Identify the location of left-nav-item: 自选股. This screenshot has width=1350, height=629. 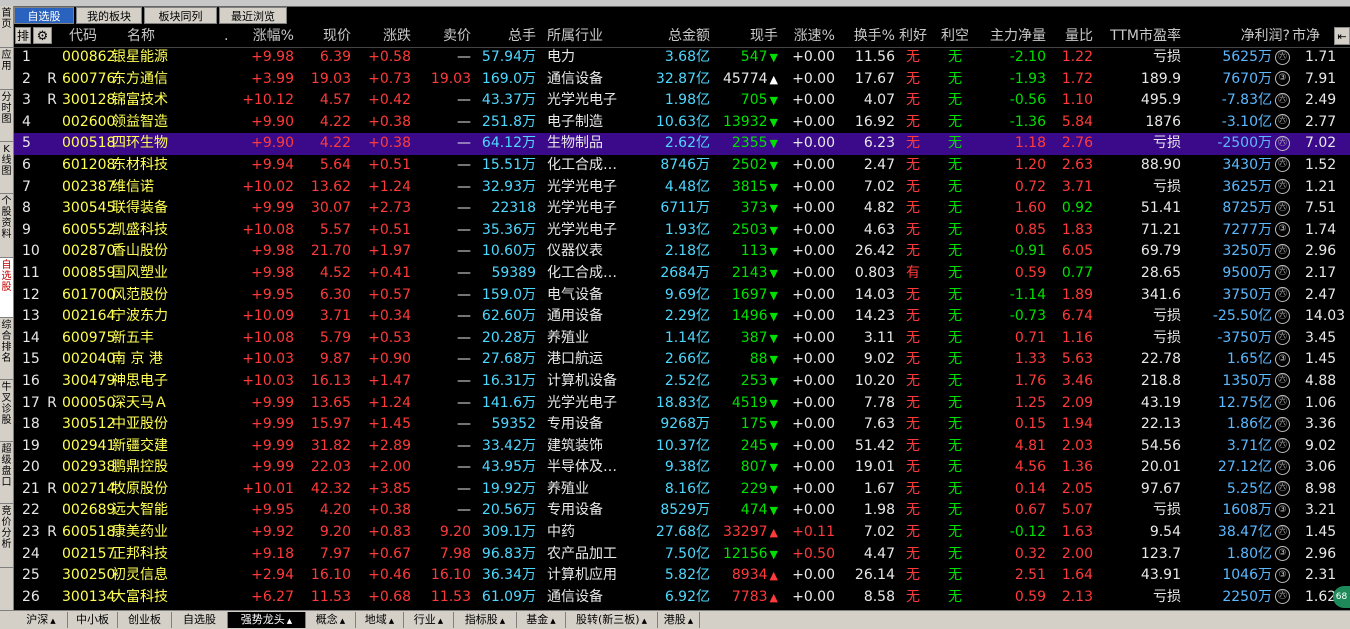
(6, 288).